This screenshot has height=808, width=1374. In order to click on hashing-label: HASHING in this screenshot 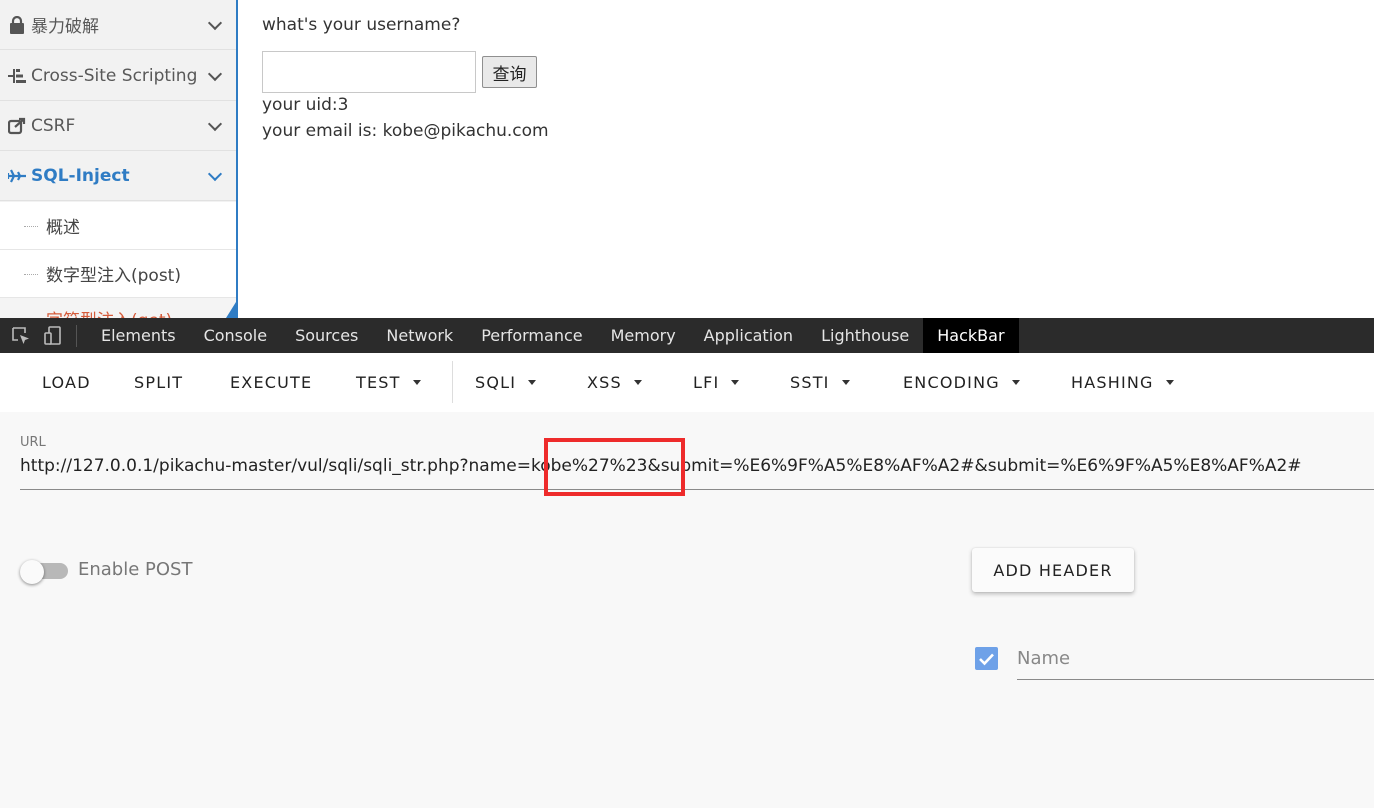, I will do `click(1112, 382)`.